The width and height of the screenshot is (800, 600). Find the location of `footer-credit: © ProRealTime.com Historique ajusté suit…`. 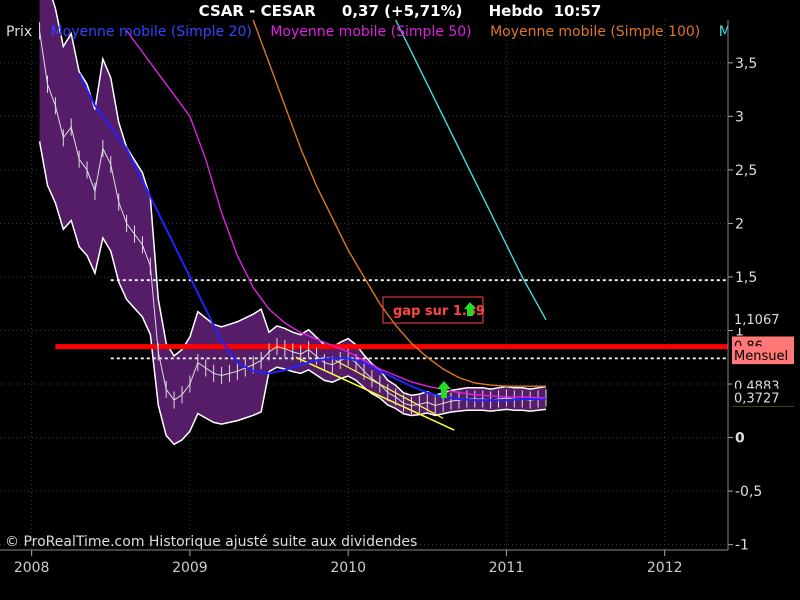

footer-credit: © ProRealTime.com Historique ajusté suit… is located at coordinates (211, 542).